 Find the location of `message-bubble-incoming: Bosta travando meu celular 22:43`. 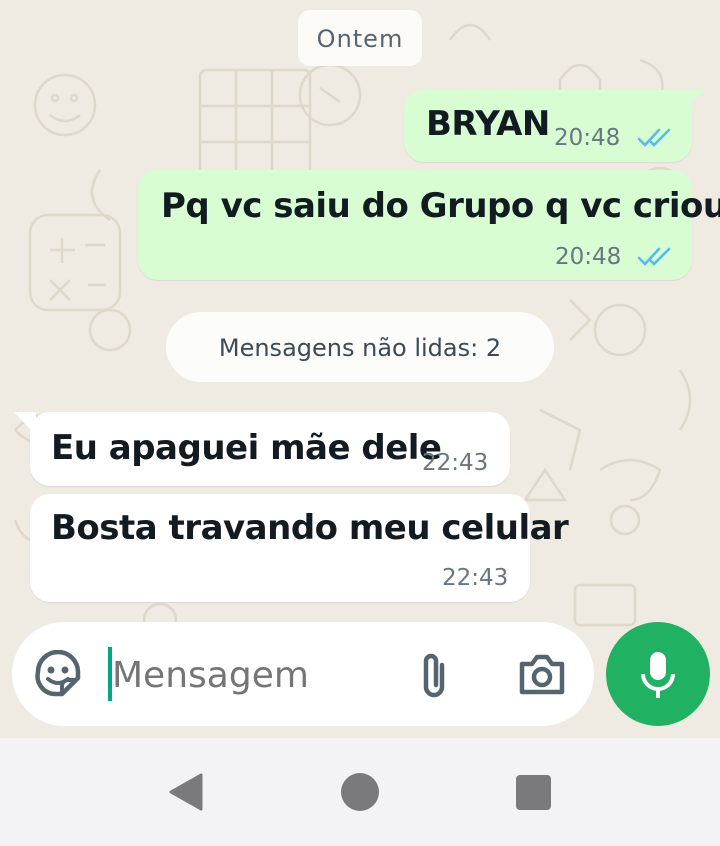

message-bubble-incoming: Bosta travando meu celular 22:43 is located at coordinates (299, 548).